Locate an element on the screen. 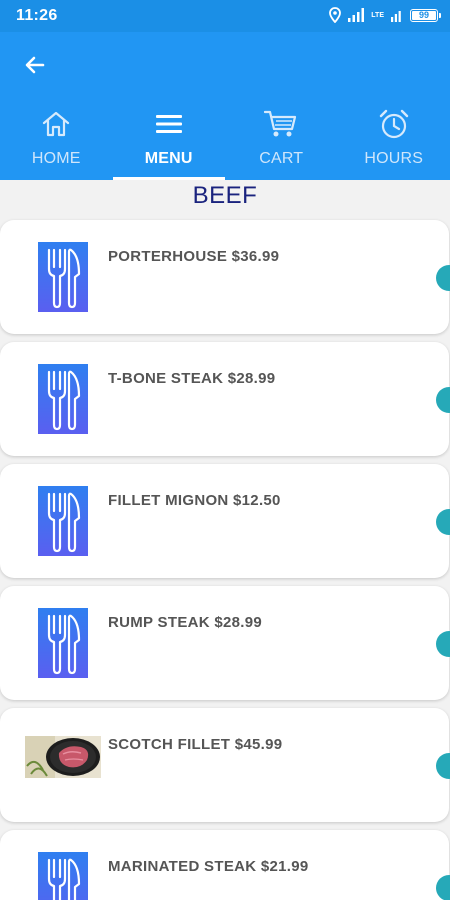 The height and width of the screenshot is (900, 450). nav-tabs: HOME MENU CART HOURS is located at coordinates (225, 142).